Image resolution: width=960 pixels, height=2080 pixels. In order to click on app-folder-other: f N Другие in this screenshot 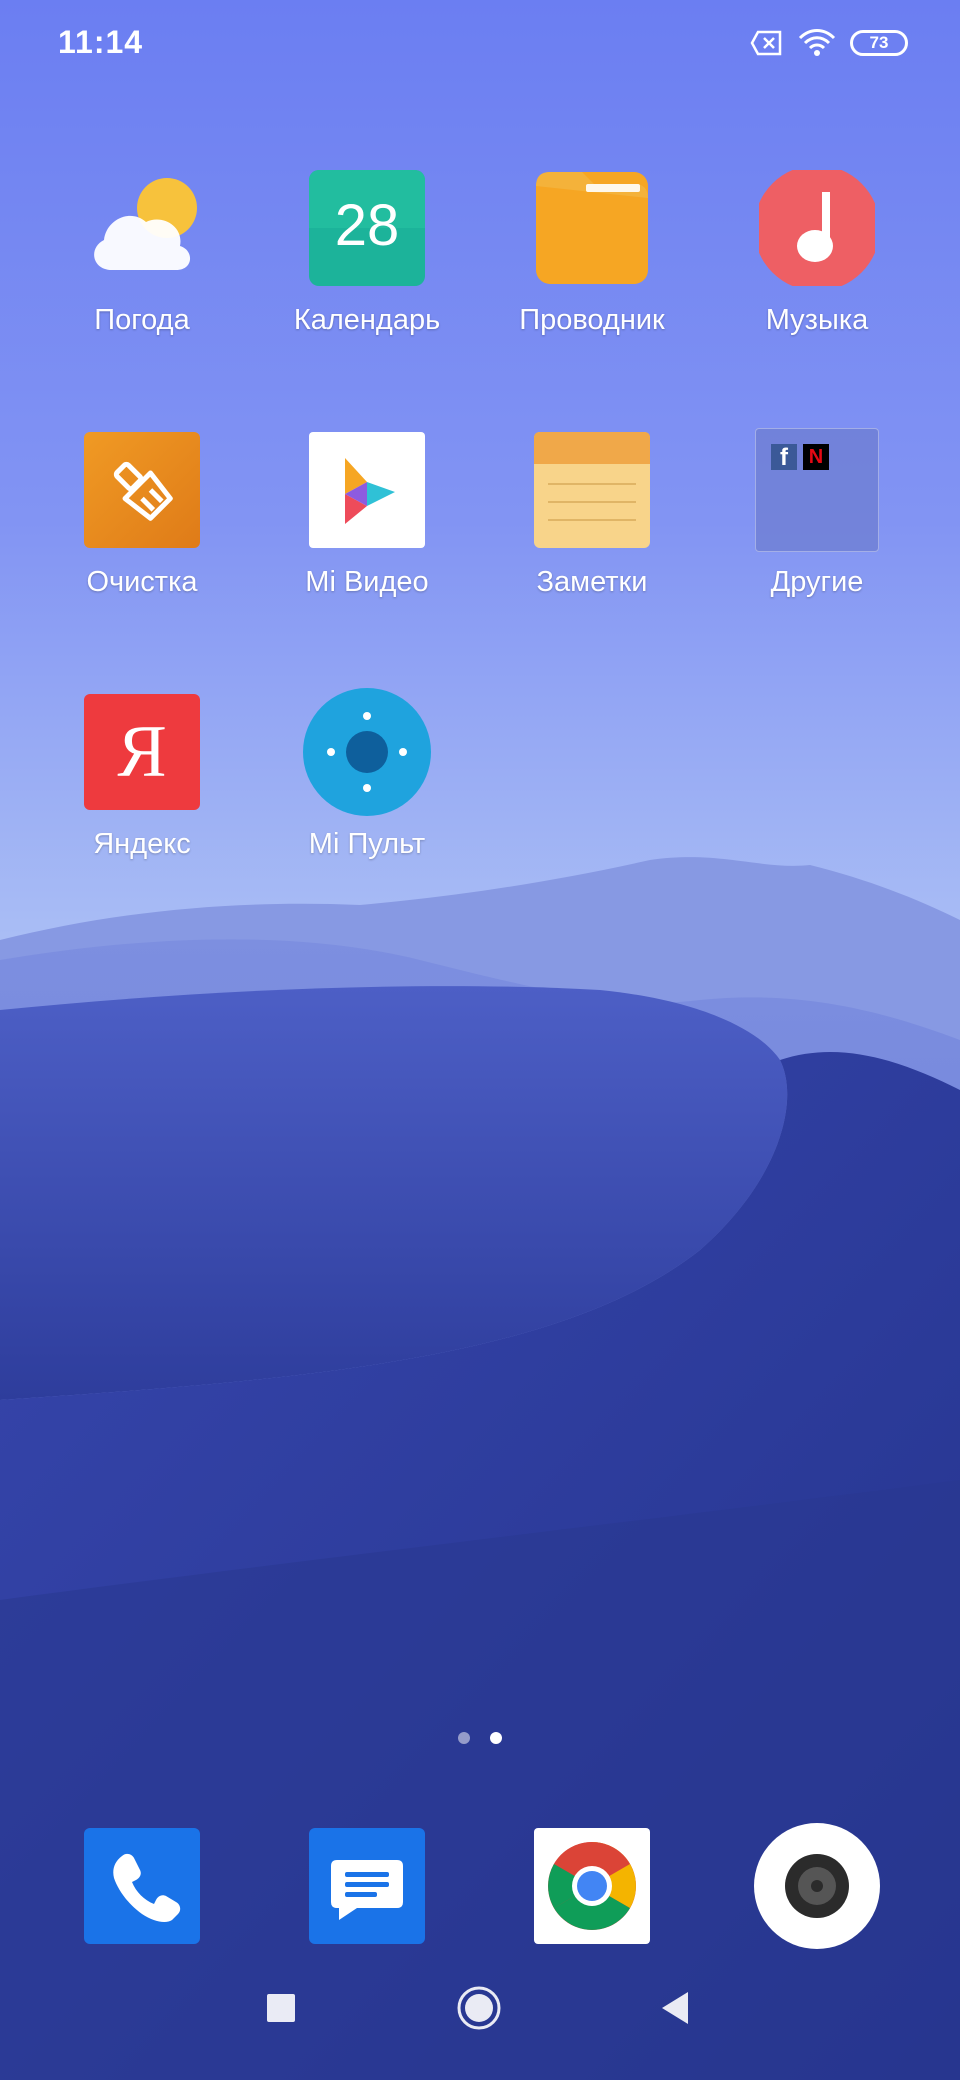, I will do `click(817, 530)`.